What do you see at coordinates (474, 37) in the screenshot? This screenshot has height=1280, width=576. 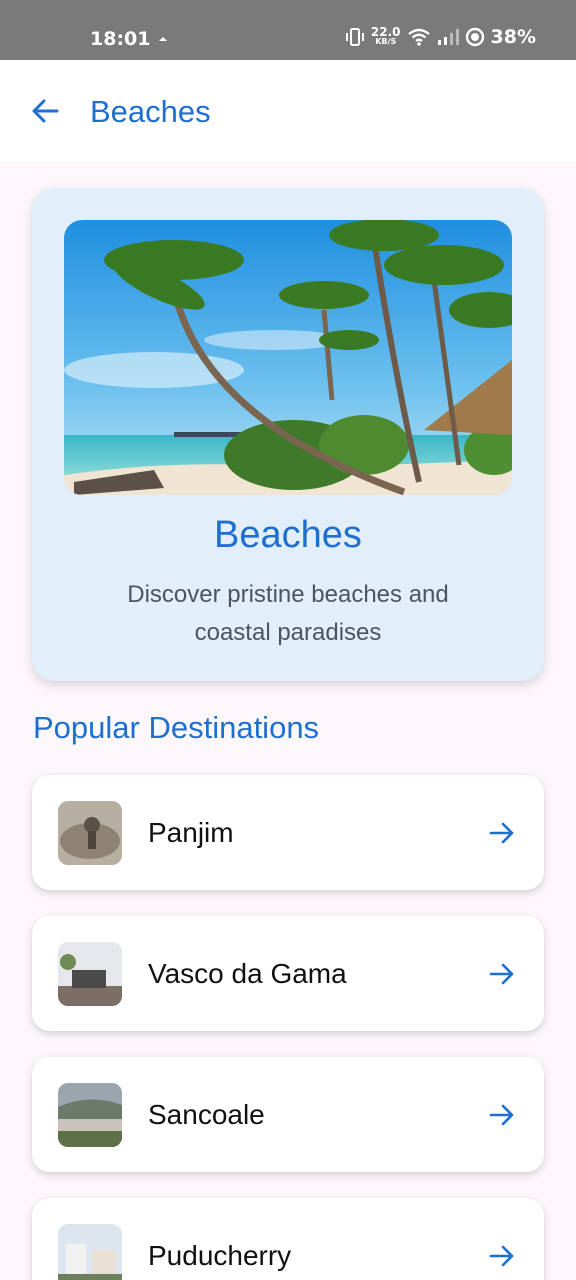 I see `battery-ring-icon` at bounding box center [474, 37].